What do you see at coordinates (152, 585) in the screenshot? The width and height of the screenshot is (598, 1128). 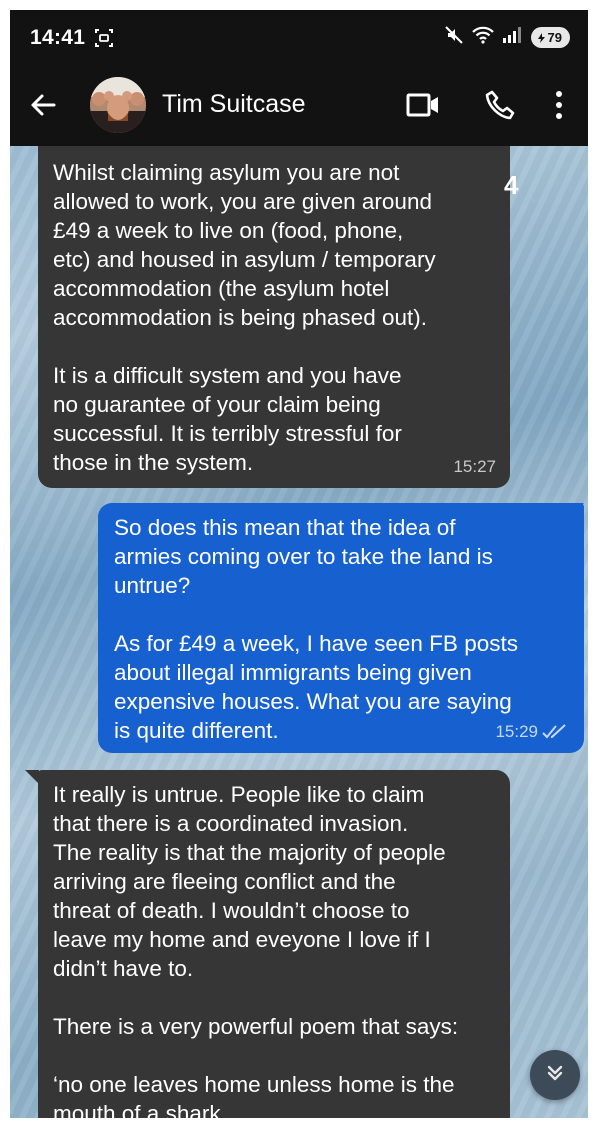 I see `message-line: untrue?` at bounding box center [152, 585].